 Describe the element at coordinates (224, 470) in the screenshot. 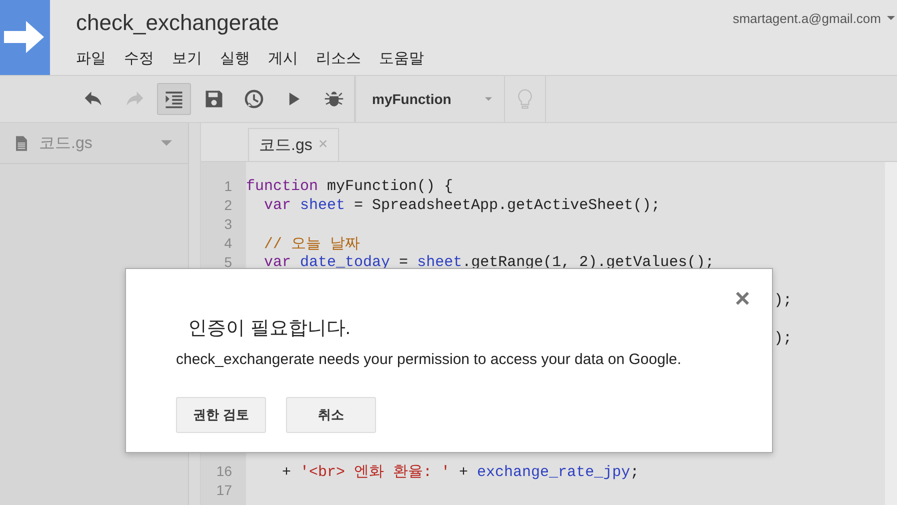

I see `line-number: 16` at that location.